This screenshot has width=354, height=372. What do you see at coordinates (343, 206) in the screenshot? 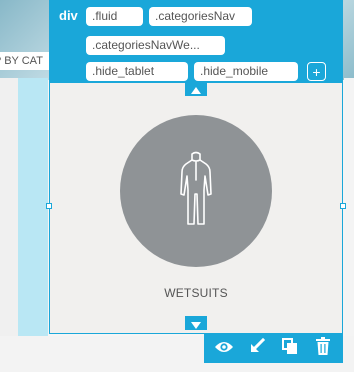
I see `resize-handle-right` at bounding box center [343, 206].